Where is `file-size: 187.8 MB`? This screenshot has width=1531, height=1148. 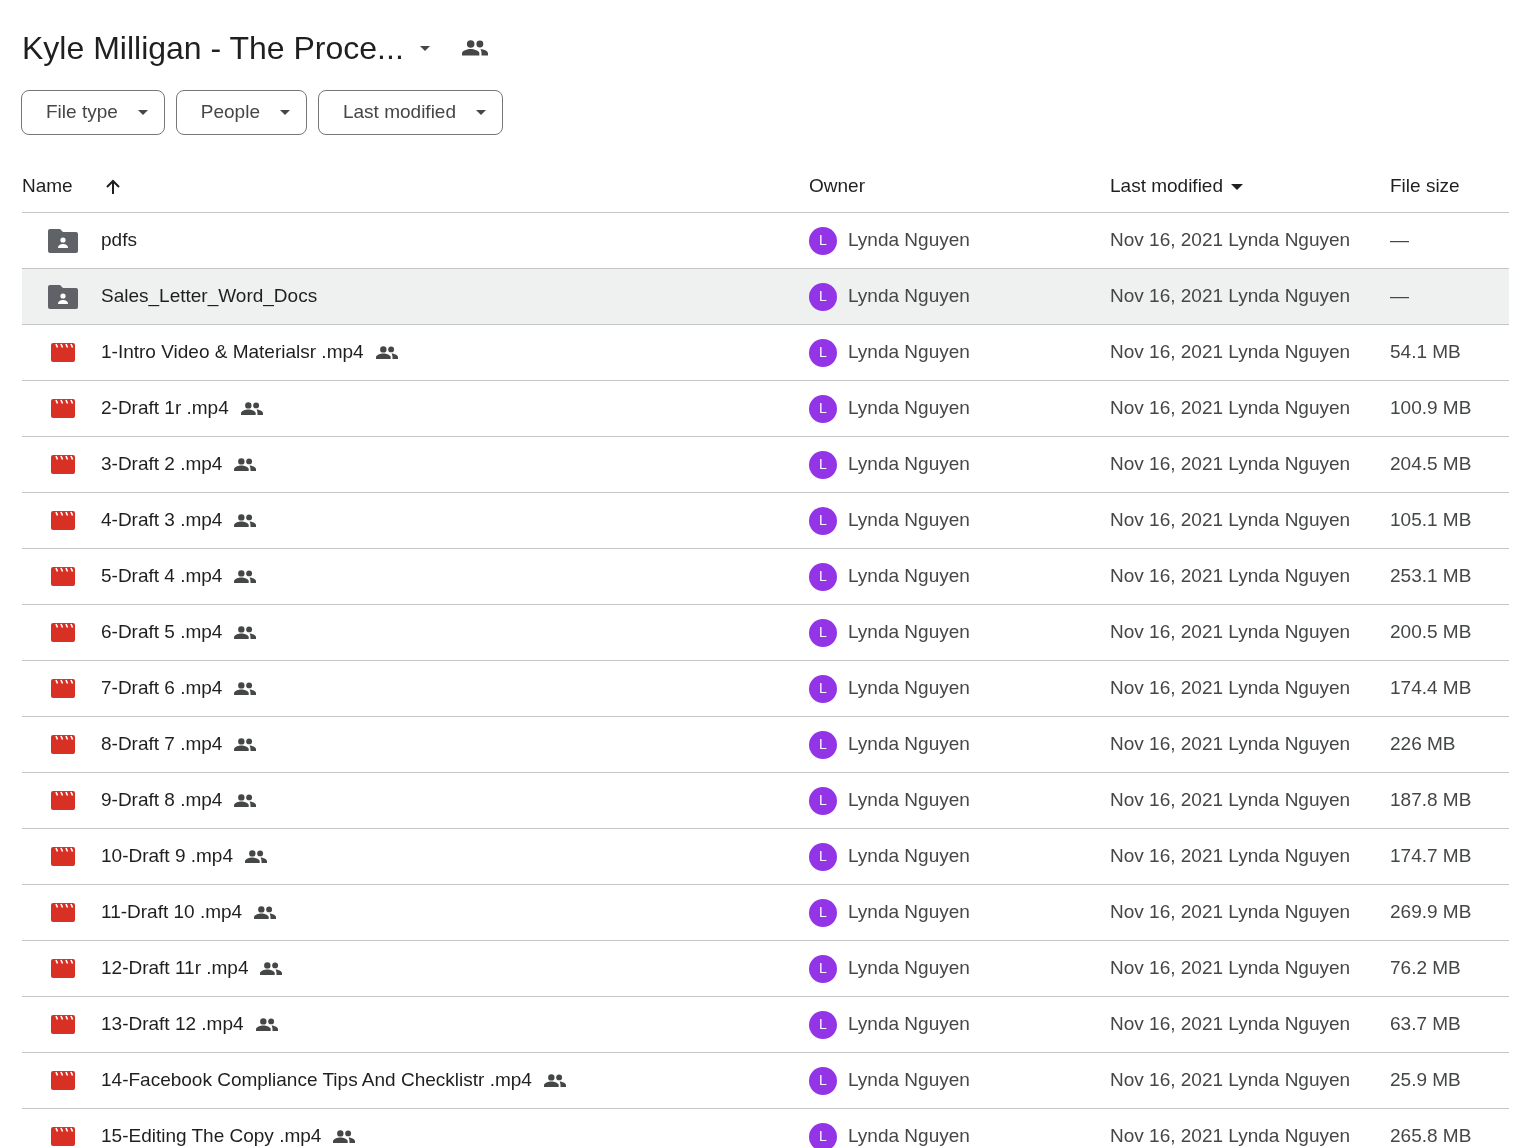
file-size: 187.8 MB is located at coordinates (1431, 800).